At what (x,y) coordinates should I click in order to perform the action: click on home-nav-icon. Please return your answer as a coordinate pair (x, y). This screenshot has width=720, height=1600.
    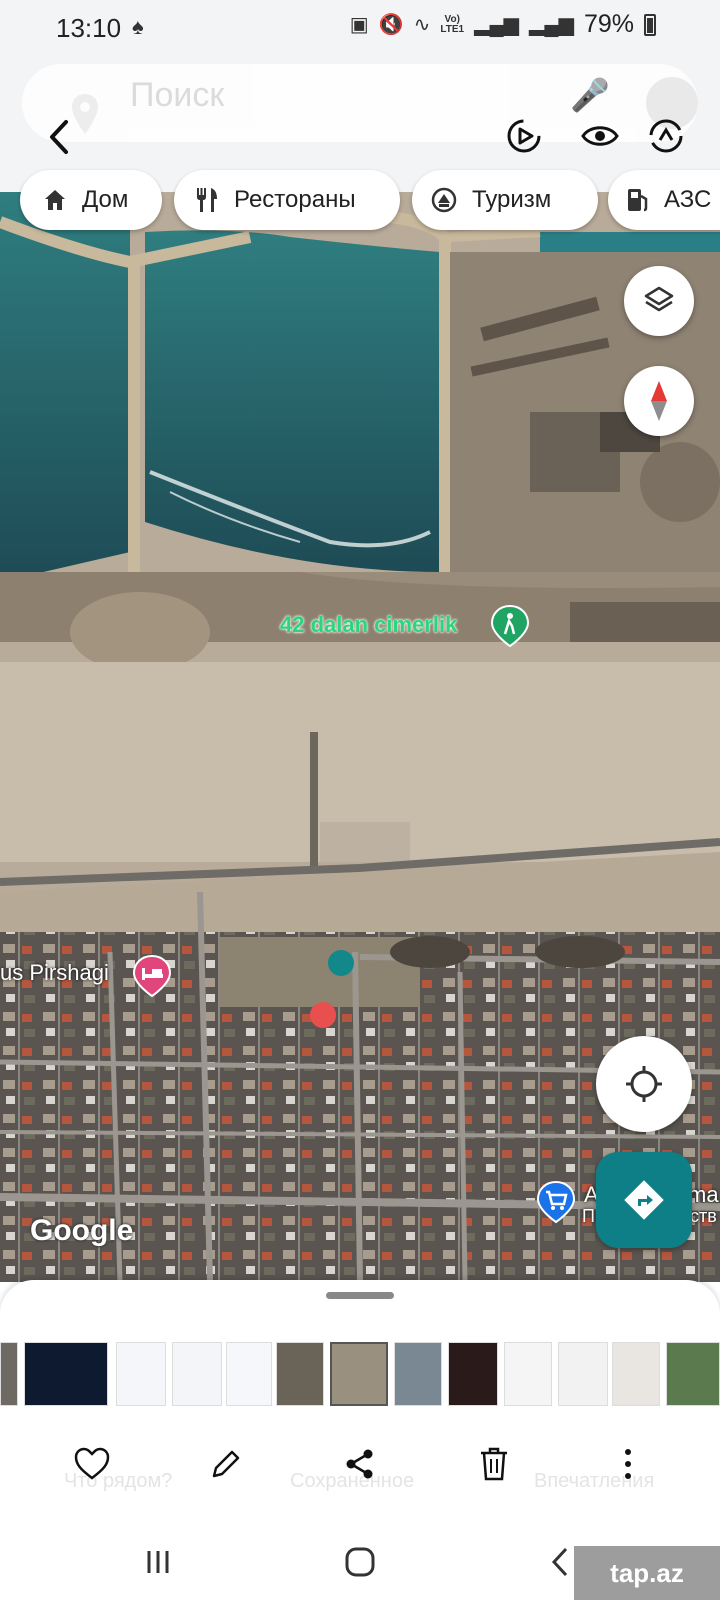
    Looking at the image, I should click on (360, 1562).